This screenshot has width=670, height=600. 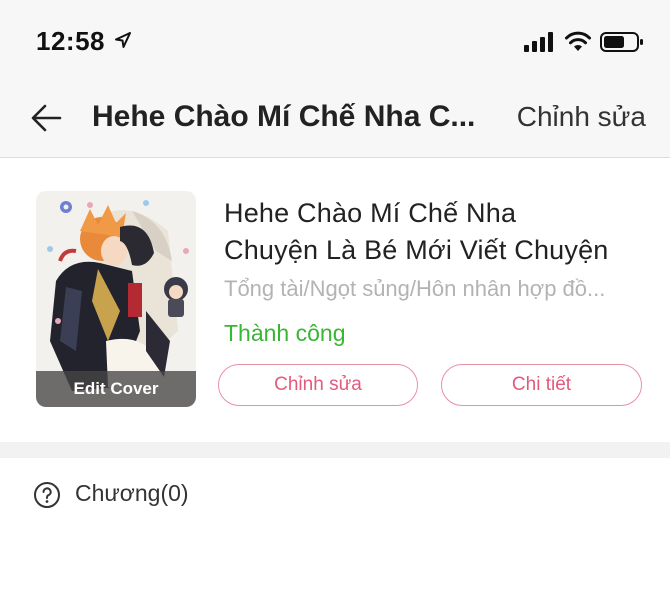 I want to click on battery-icon, so click(x=621, y=42).